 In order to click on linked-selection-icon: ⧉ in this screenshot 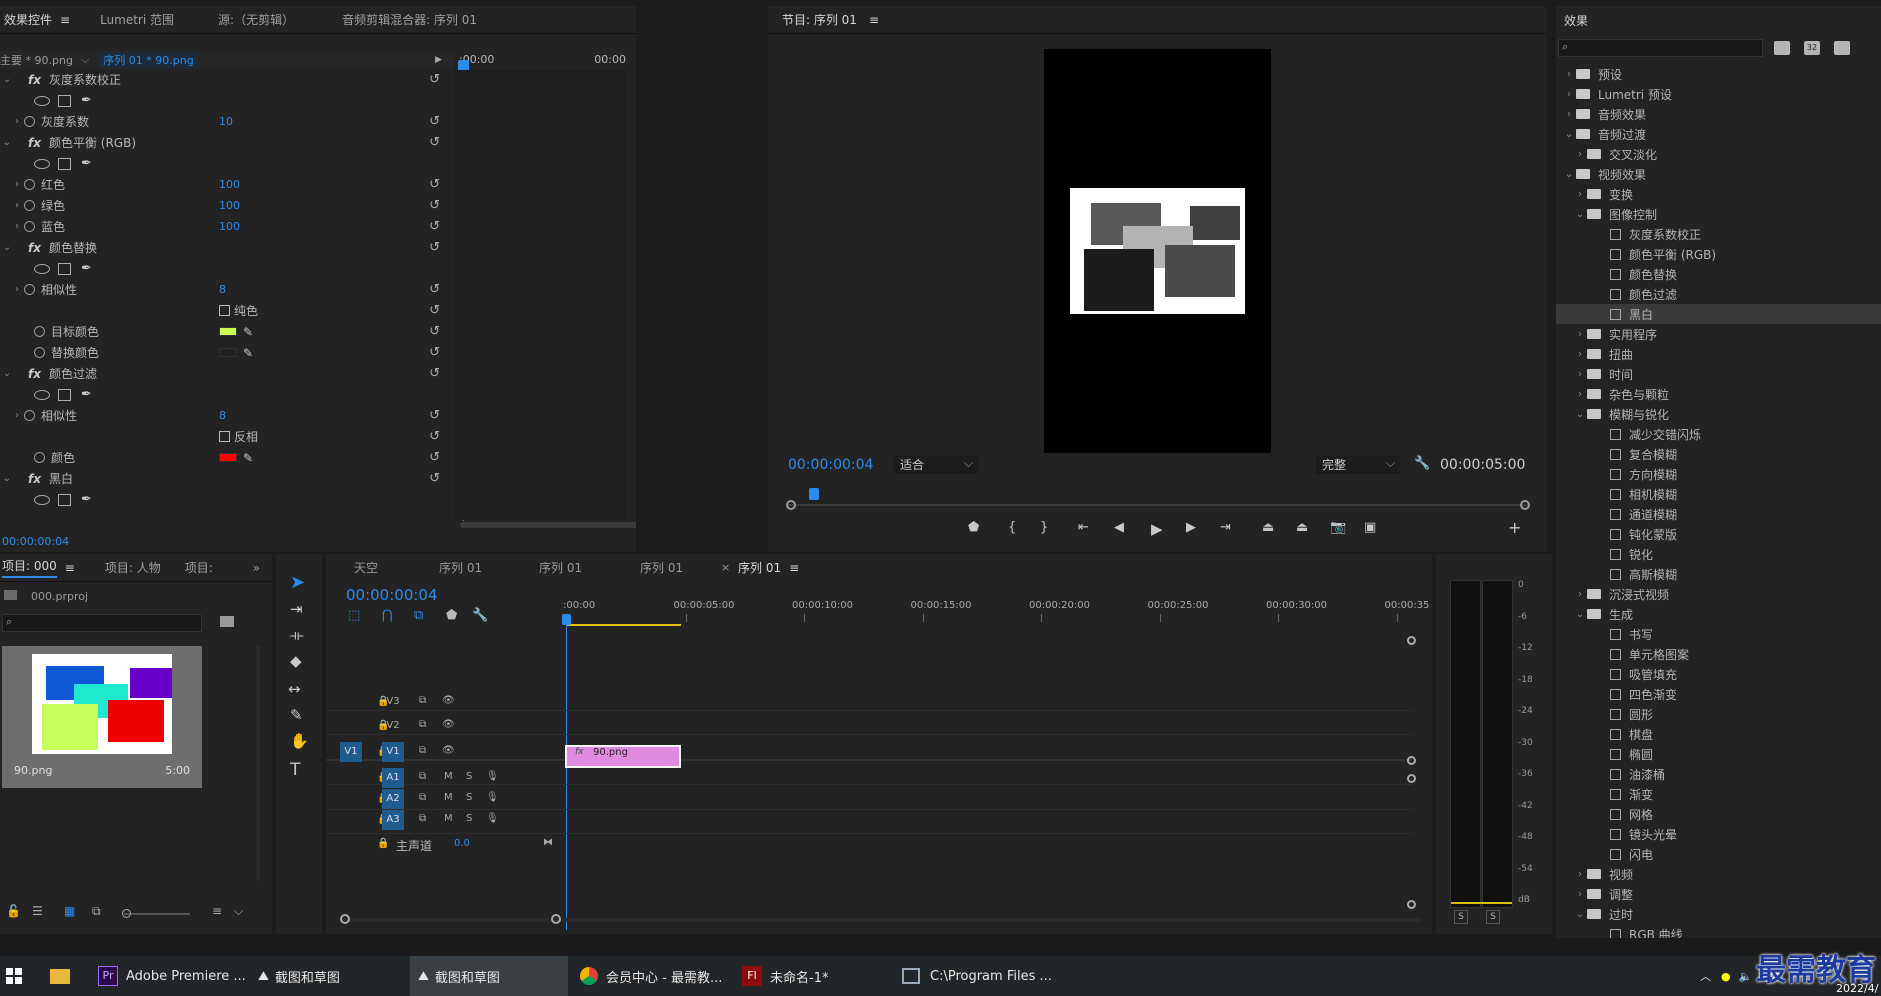, I will do `click(418, 615)`.